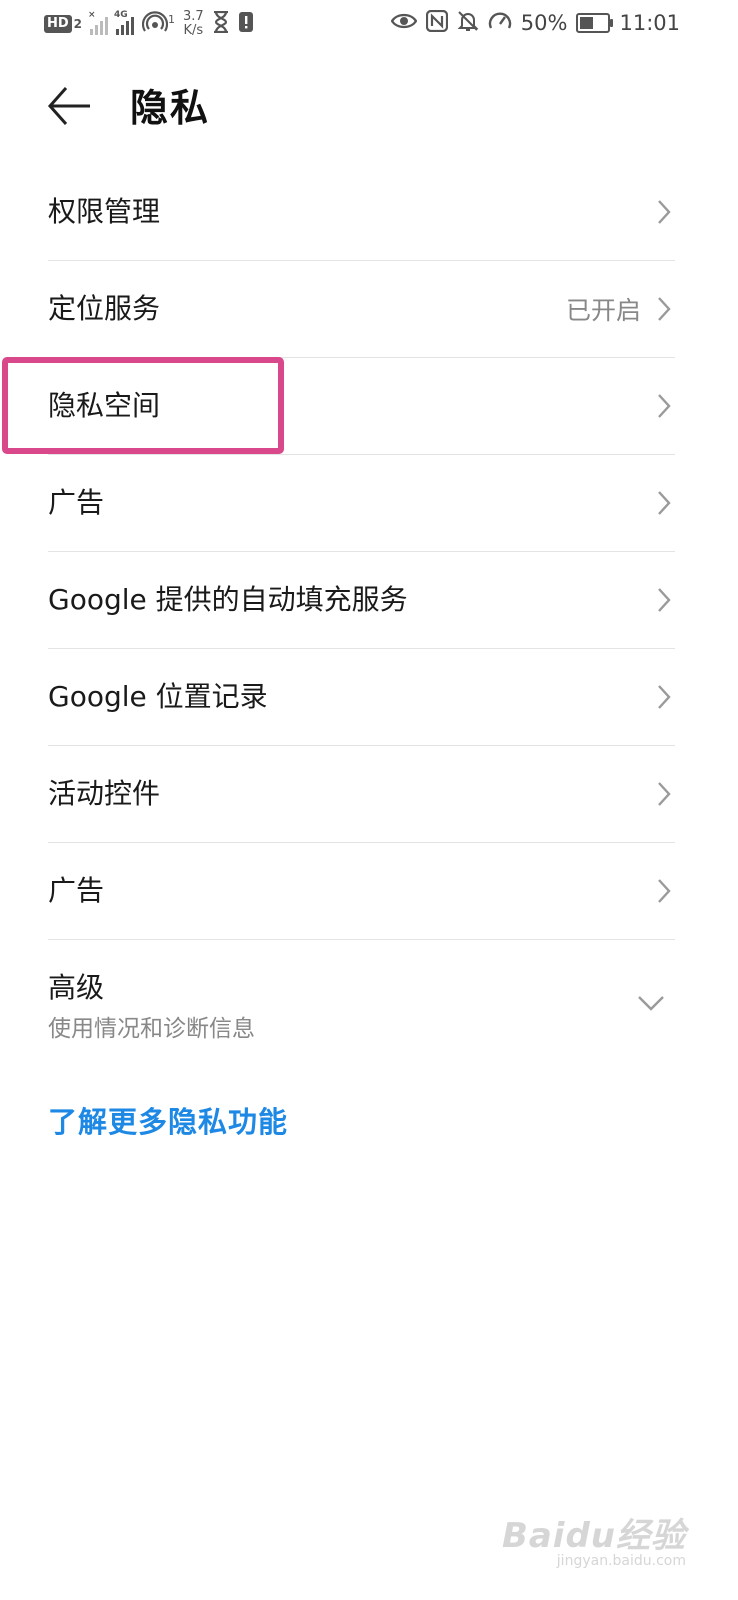  What do you see at coordinates (78, 24) in the screenshot?
I see `hd-sim-number: 2` at bounding box center [78, 24].